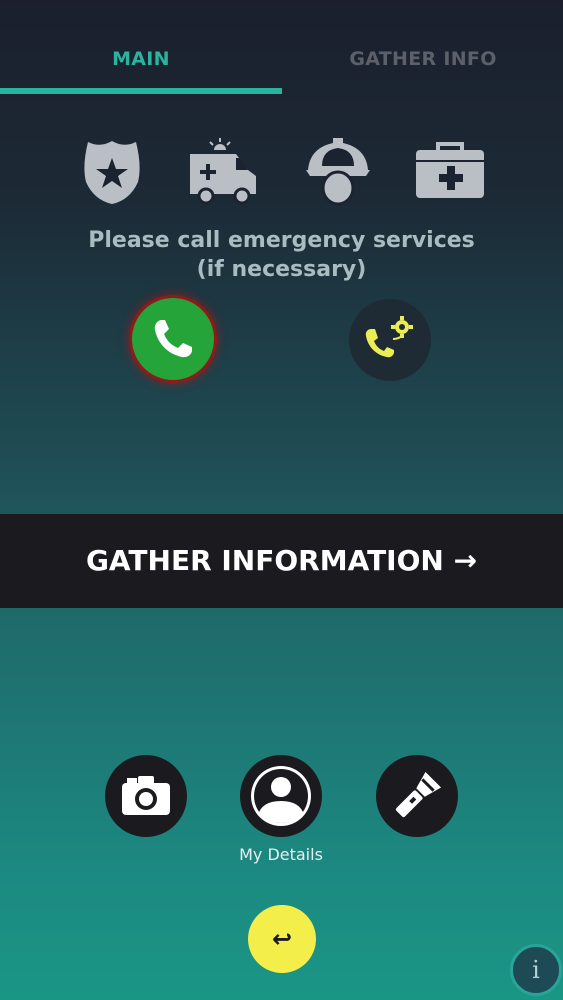  I want to click on camera-icon, so click(146, 795).